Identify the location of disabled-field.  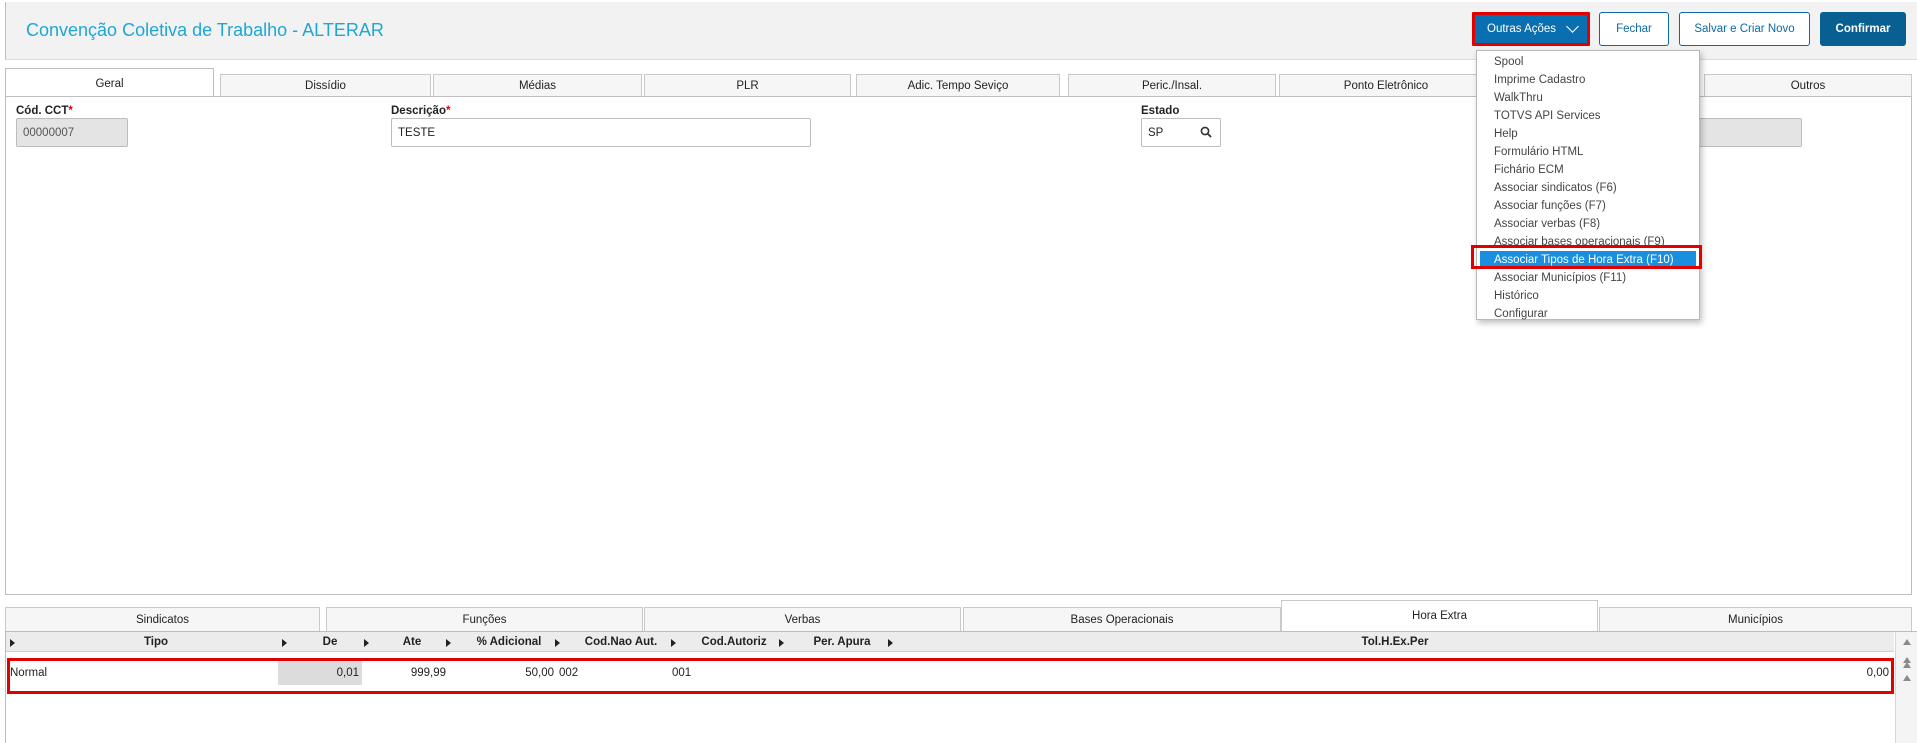
(1746, 132).